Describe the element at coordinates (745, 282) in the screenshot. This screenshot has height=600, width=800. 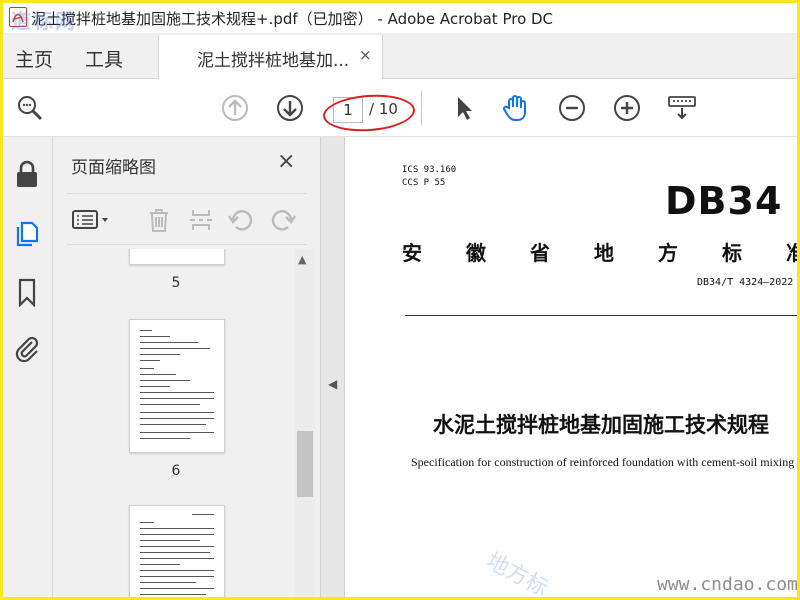
I see `standard-number: DB34/T 4324—2022` at that location.